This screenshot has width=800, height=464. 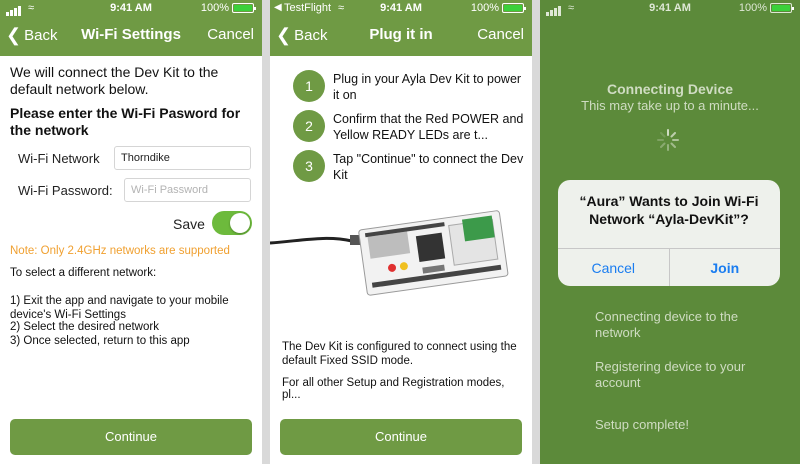 I want to click on step-connecting-network: Connecting device to the network, so click(x=667, y=324).